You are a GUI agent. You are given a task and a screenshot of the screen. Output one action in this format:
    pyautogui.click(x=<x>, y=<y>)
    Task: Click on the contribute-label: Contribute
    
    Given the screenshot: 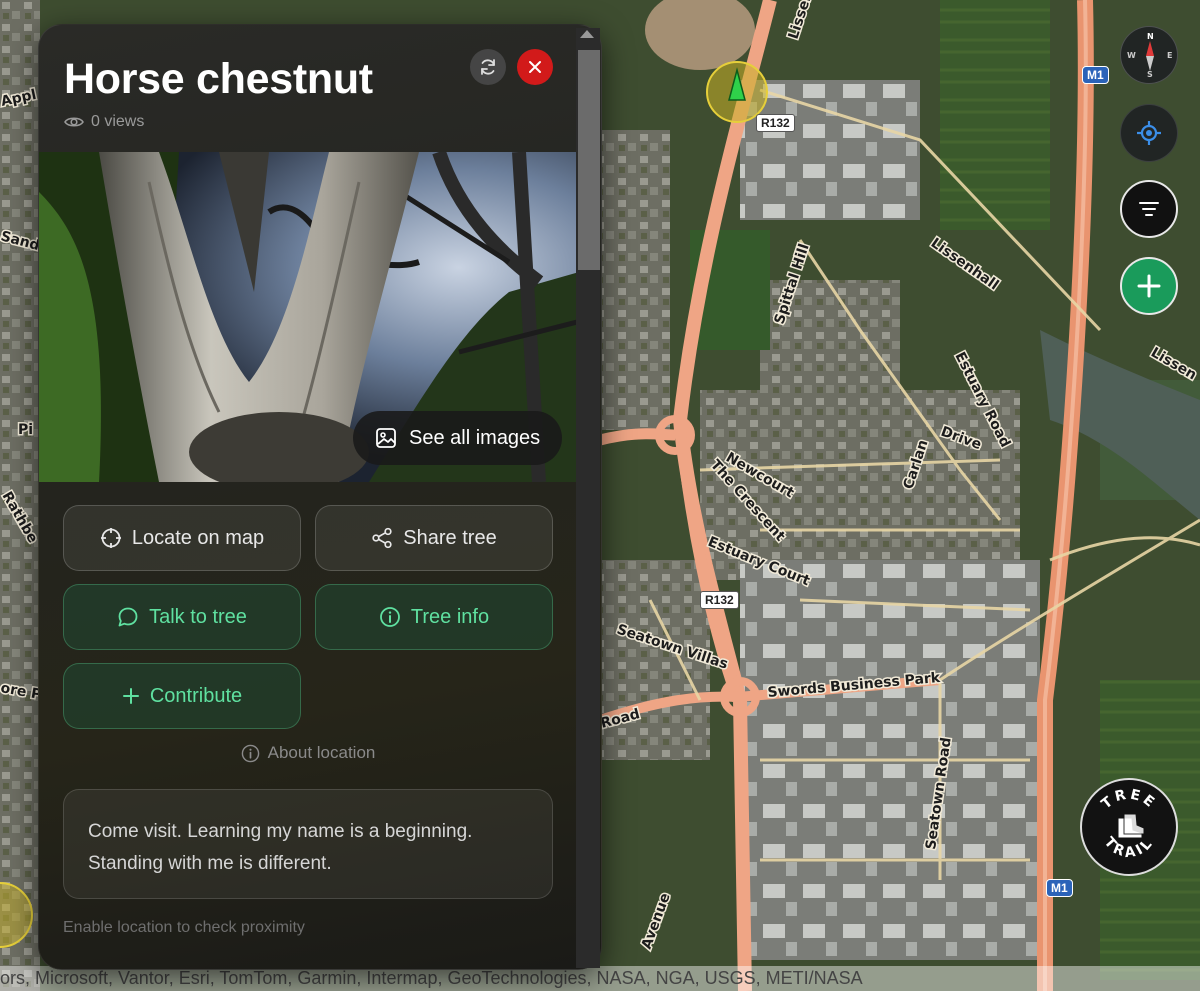 What is the action you would take?
    pyautogui.click(x=196, y=695)
    